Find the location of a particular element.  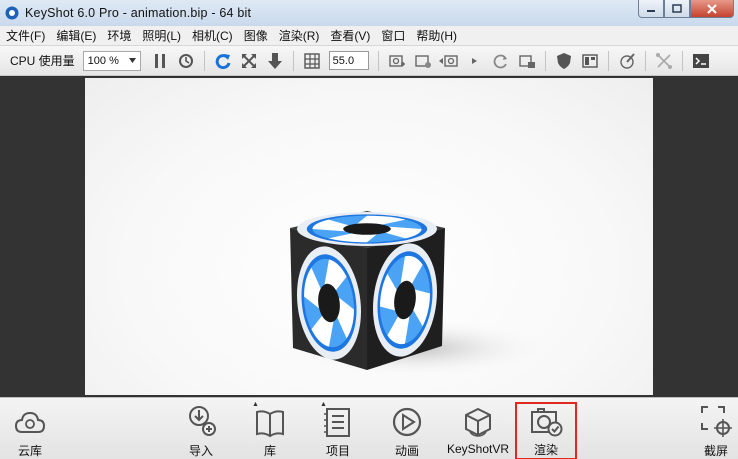

performance-mode-button is located at coordinates (186, 61).